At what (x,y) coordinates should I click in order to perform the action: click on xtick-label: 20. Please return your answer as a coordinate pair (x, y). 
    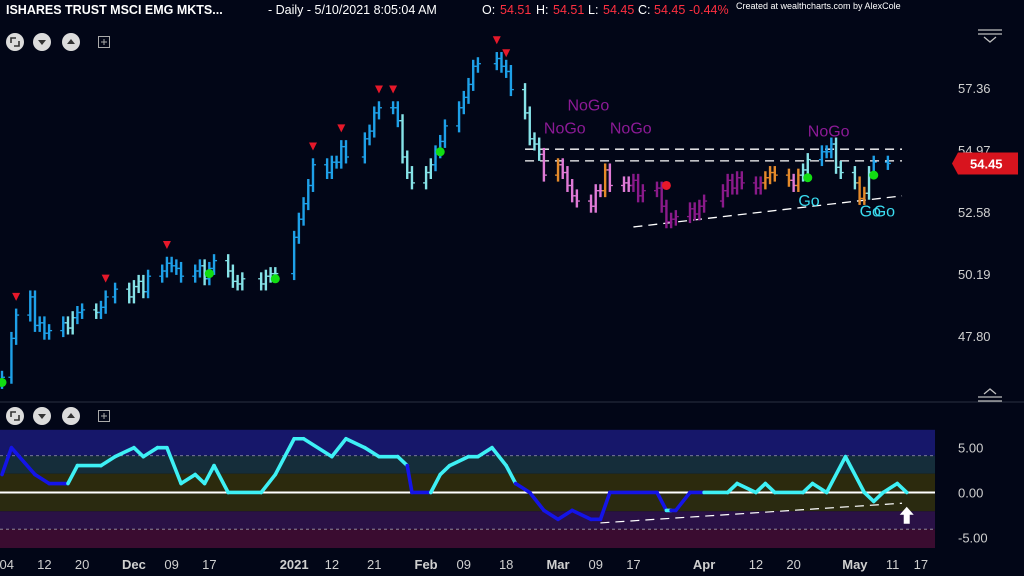
    Looking at the image, I should click on (793, 564).